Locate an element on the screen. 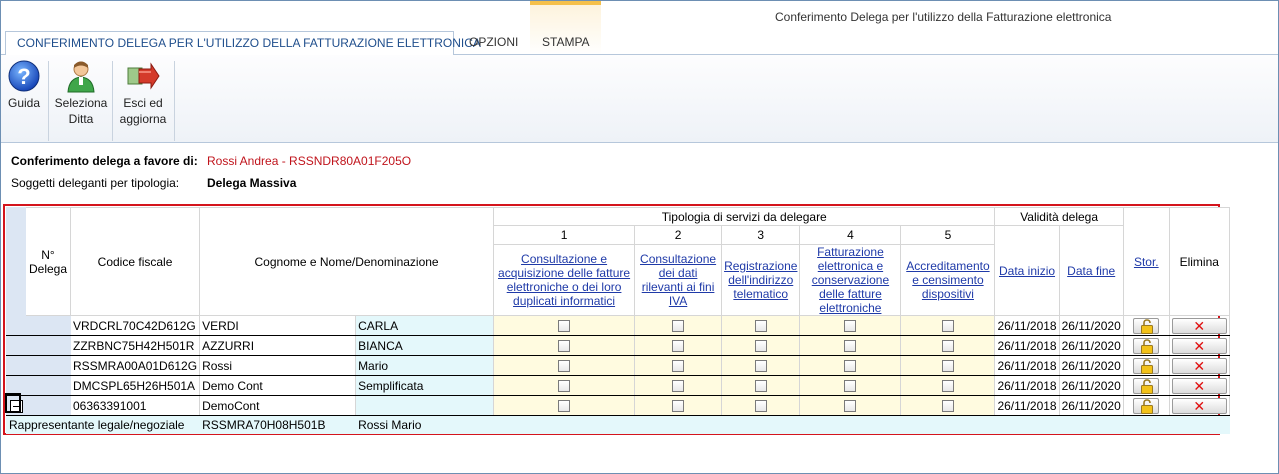 The height and width of the screenshot is (474, 1279). cognome-cell: Rossi is located at coordinates (278, 365).